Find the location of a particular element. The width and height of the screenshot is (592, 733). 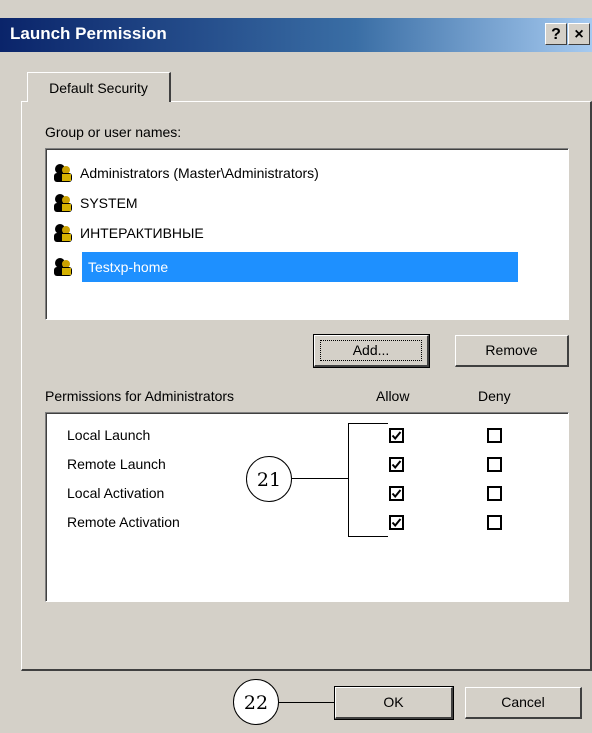

remove-button: Remove is located at coordinates (512, 351).